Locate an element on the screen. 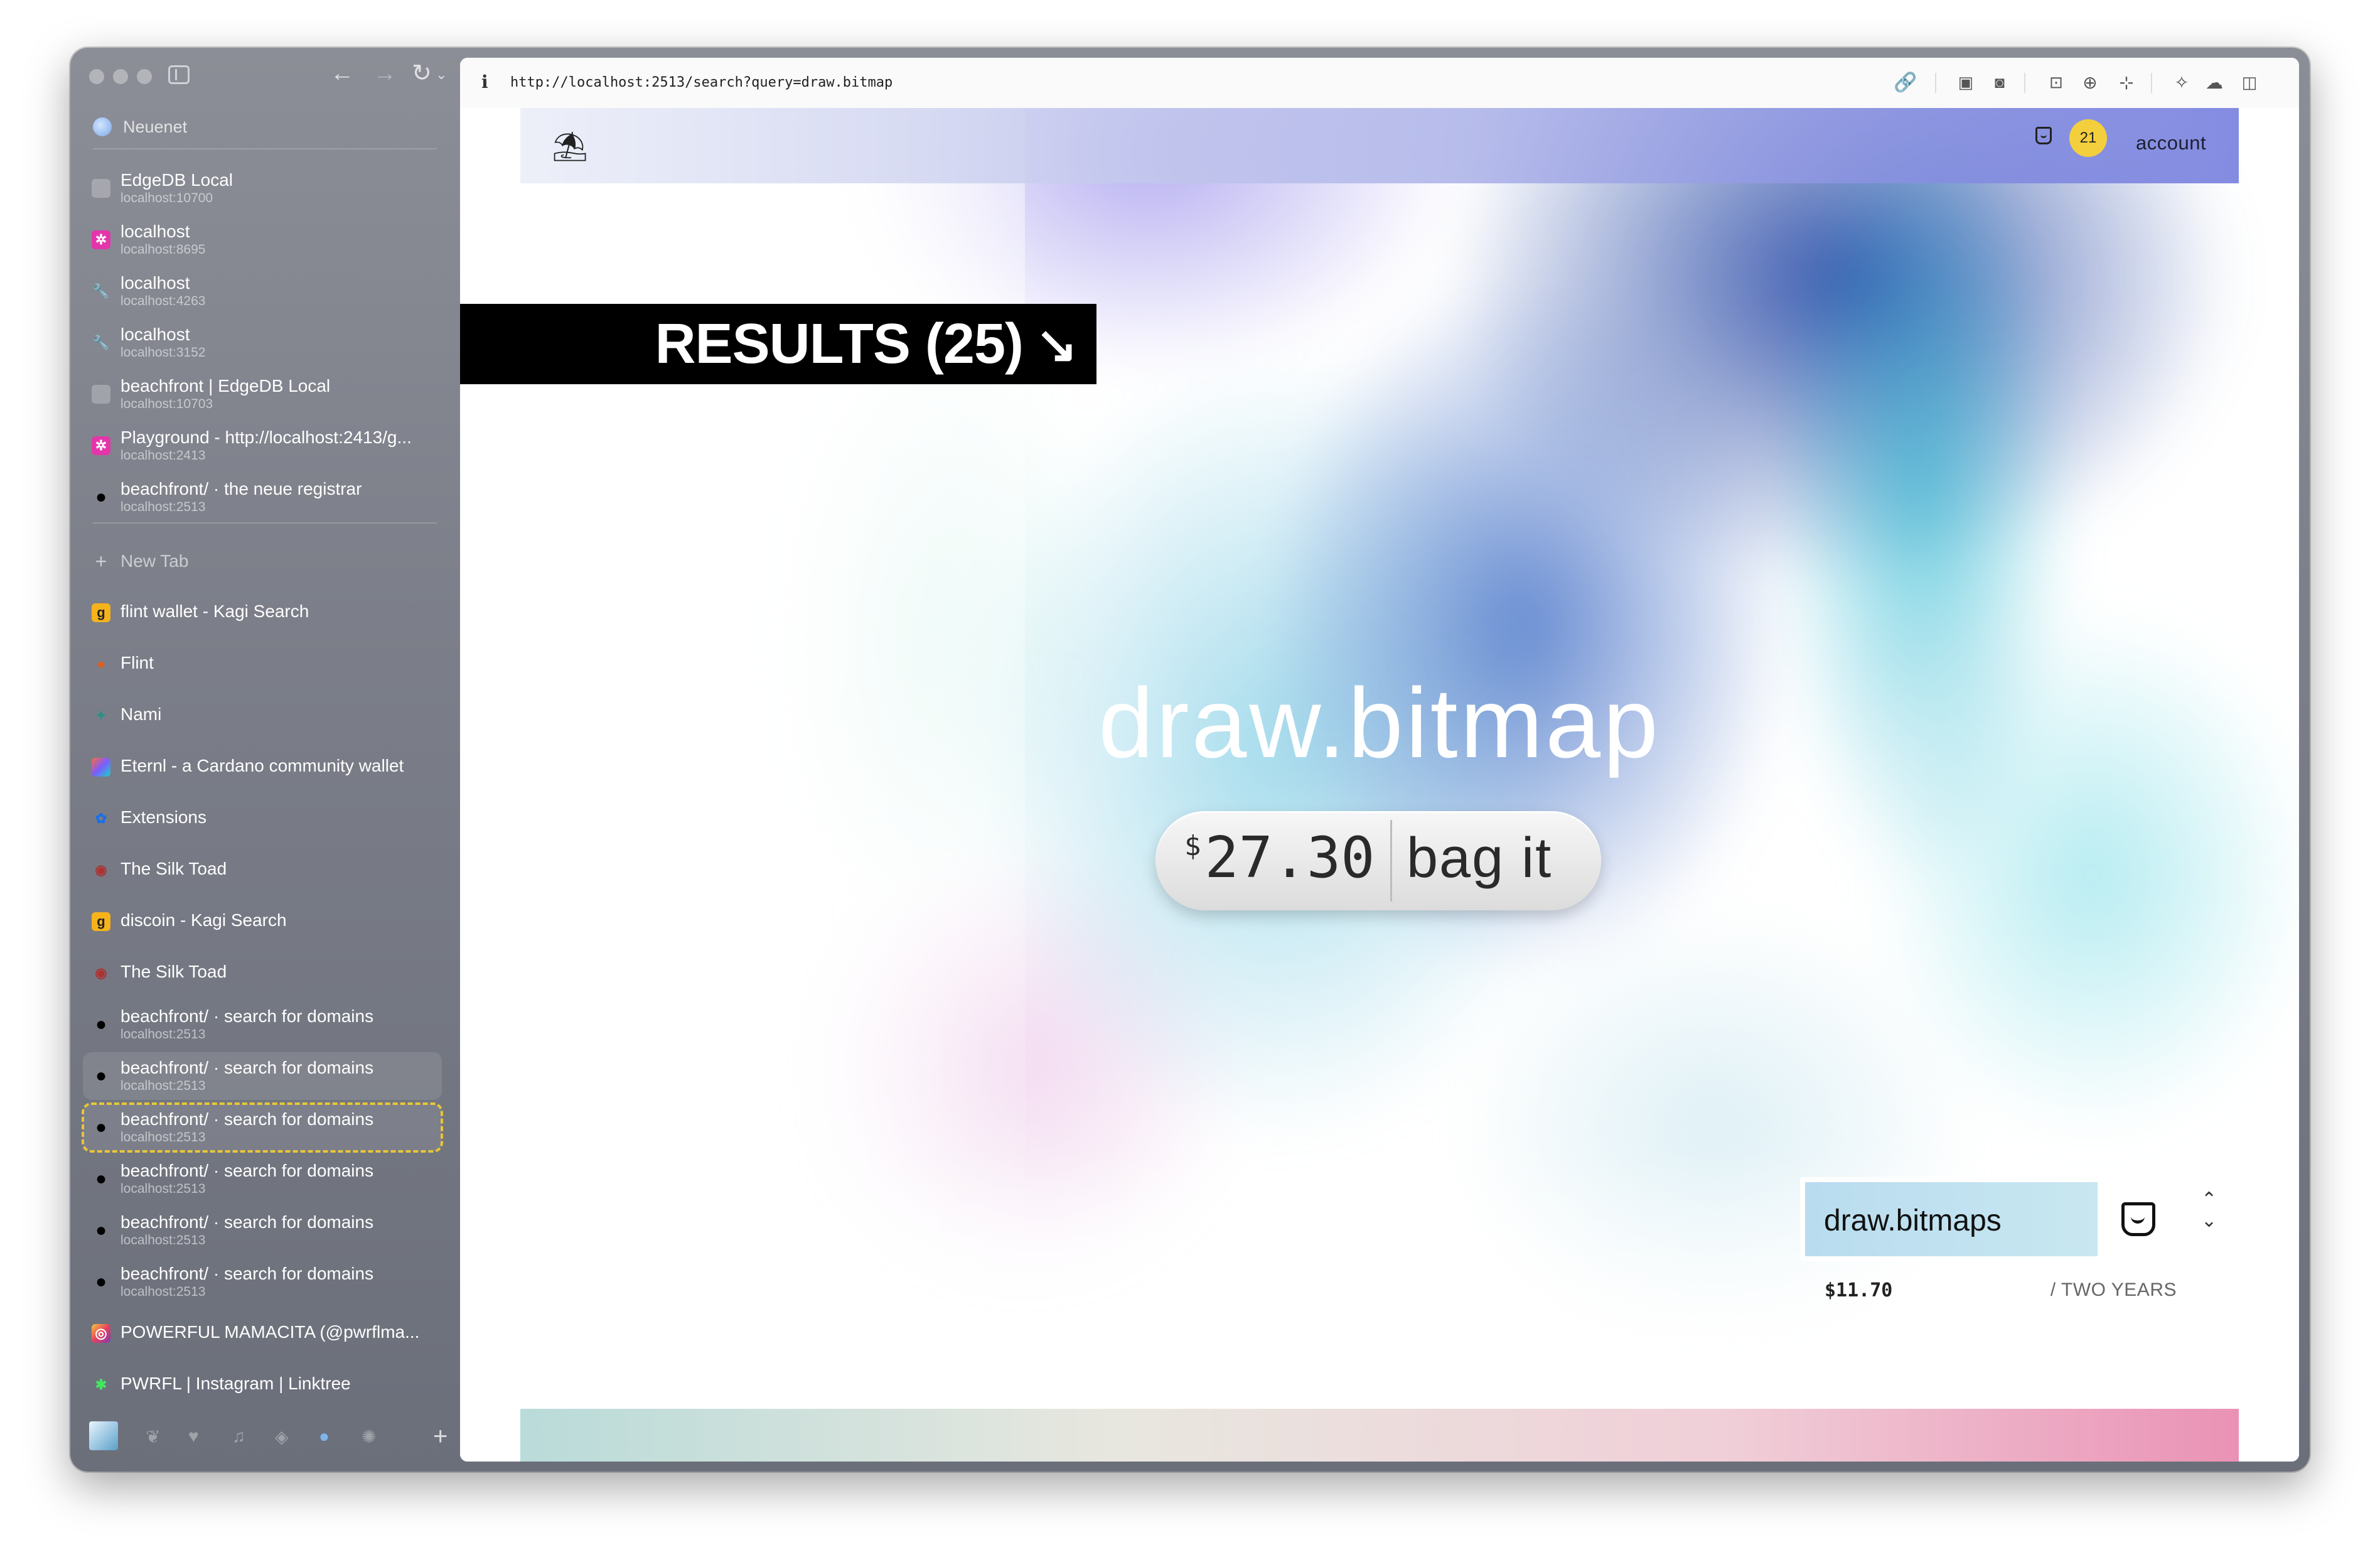  space-switcher: Neuenet is located at coordinates (140, 127).